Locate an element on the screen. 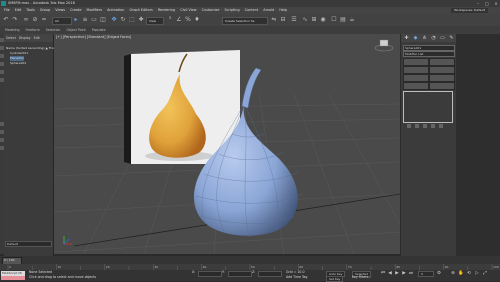 The image size is (500, 282). menu-file: File is located at coordinates (7, 10).